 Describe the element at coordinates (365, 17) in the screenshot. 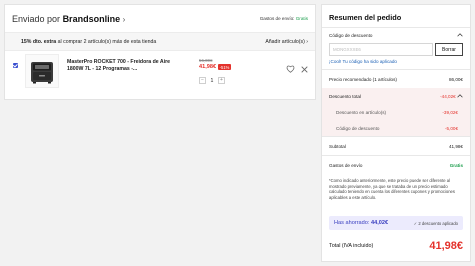

I see `summary-title: Resumen del pedido` at that location.